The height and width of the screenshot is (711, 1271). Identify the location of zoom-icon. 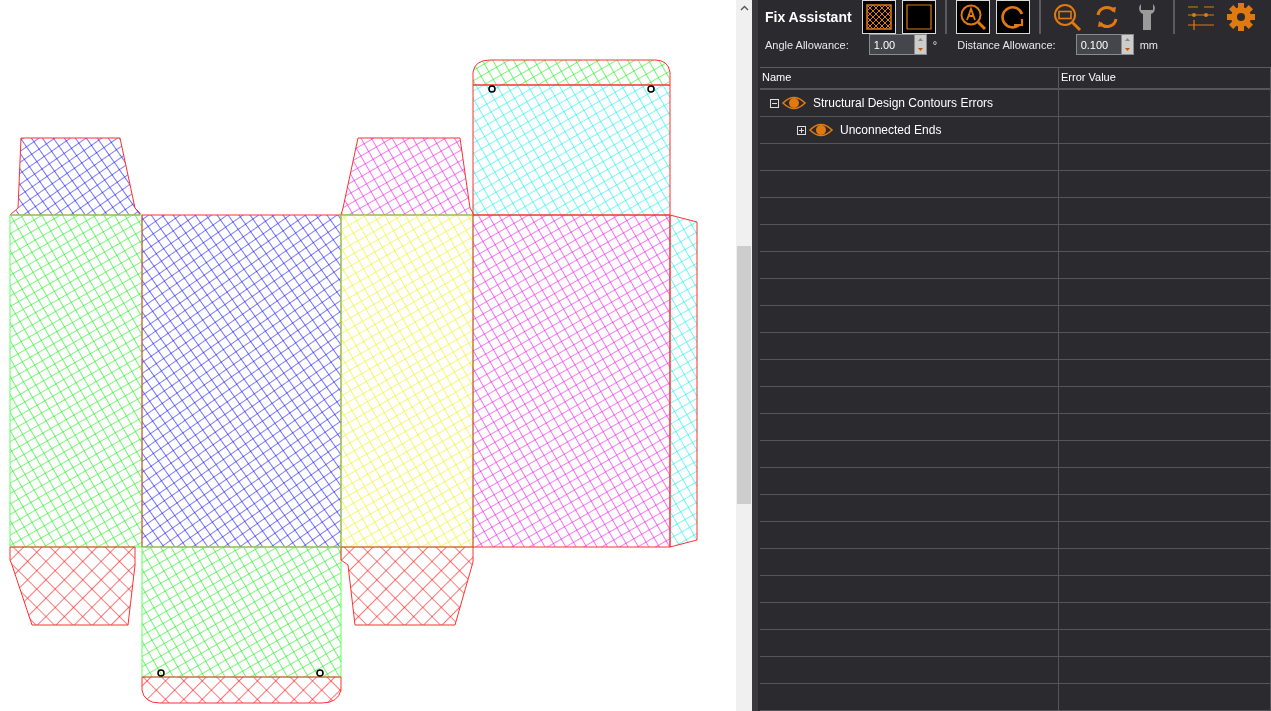
(1066, 17).